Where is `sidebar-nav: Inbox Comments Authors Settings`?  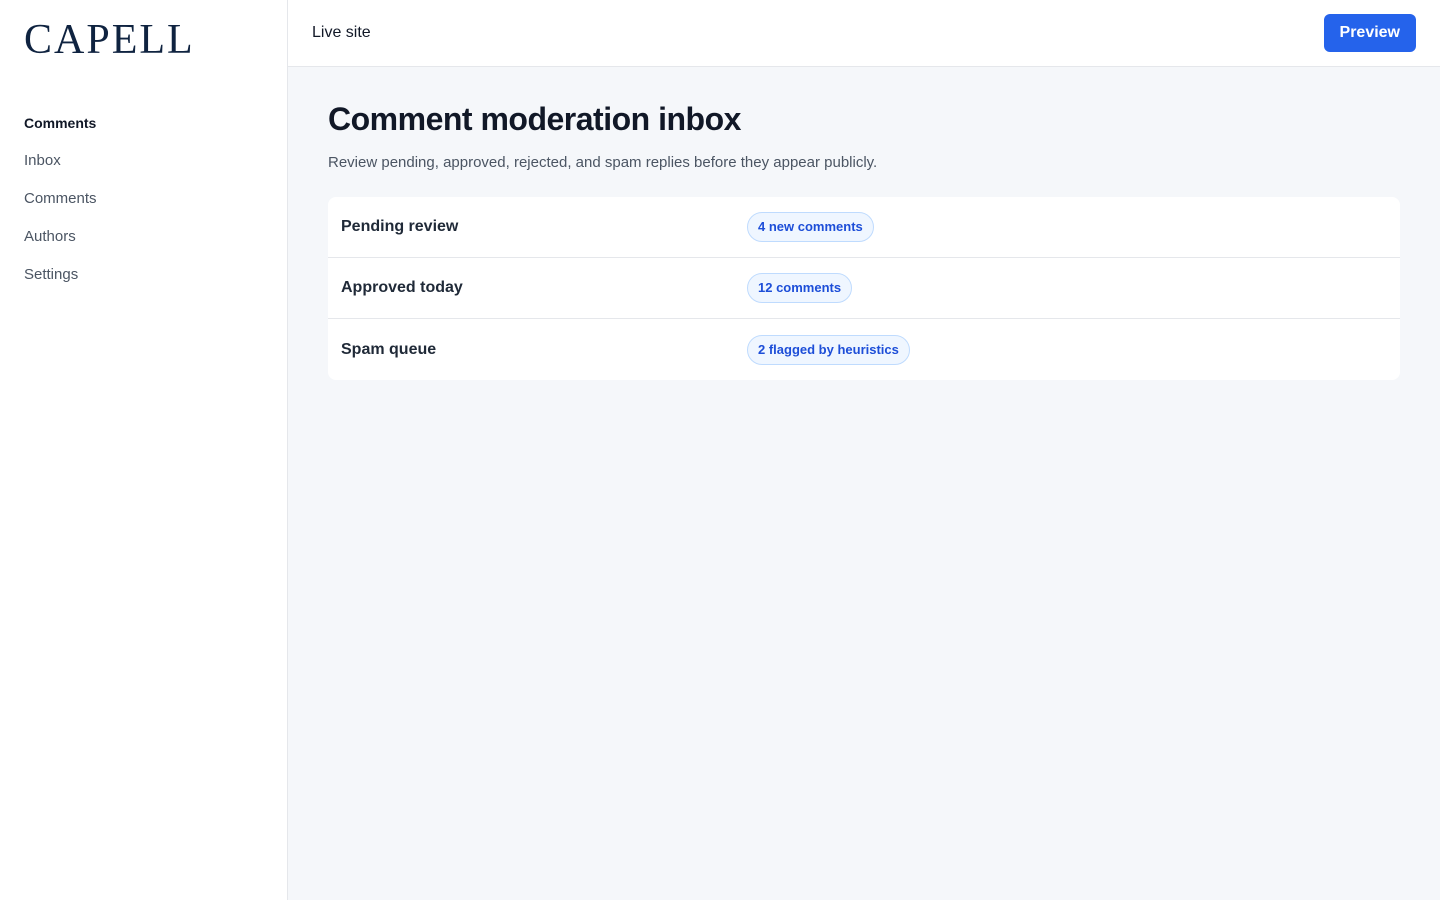
sidebar-nav: Inbox Comments Authors Settings is located at coordinates (143, 228).